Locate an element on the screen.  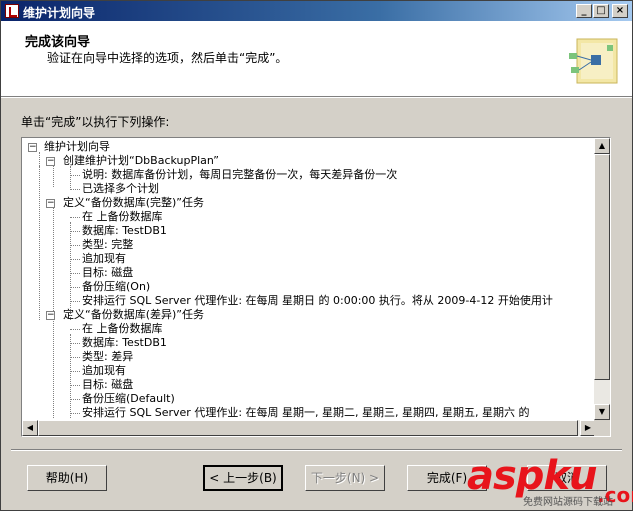
header-divider is located at coordinates (316, 97).